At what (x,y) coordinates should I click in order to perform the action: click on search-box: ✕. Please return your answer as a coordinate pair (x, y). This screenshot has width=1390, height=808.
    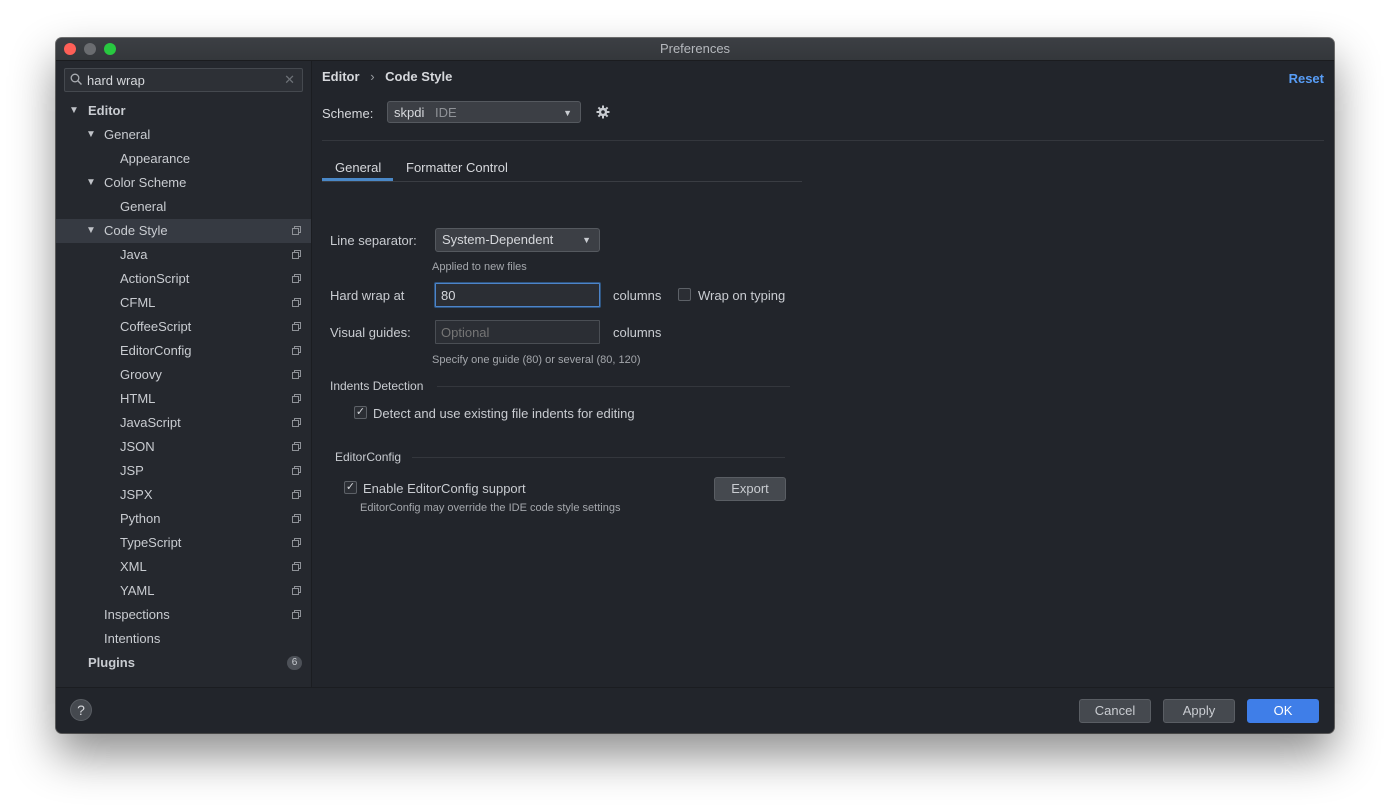
    Looking at the image, I should click on (183, 80).